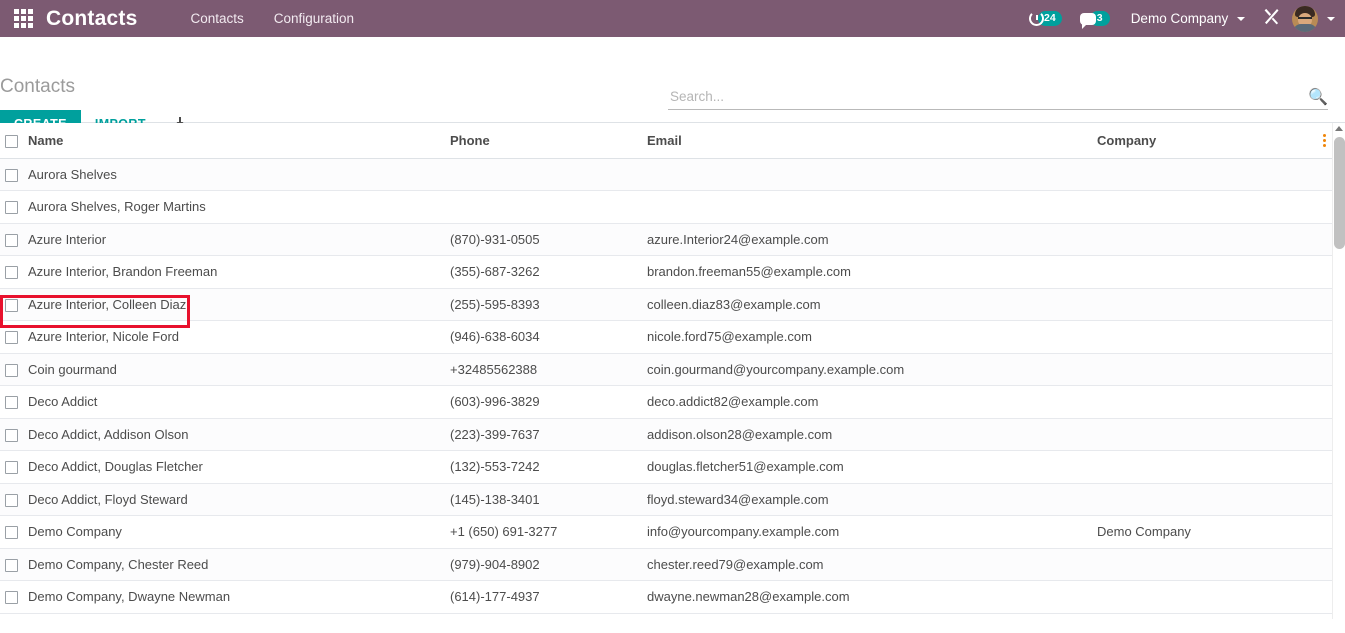 This screenshot has height=633, width=1345. I want to click on cell-email: brandon.freeman55@example.com, so click(872, 272).